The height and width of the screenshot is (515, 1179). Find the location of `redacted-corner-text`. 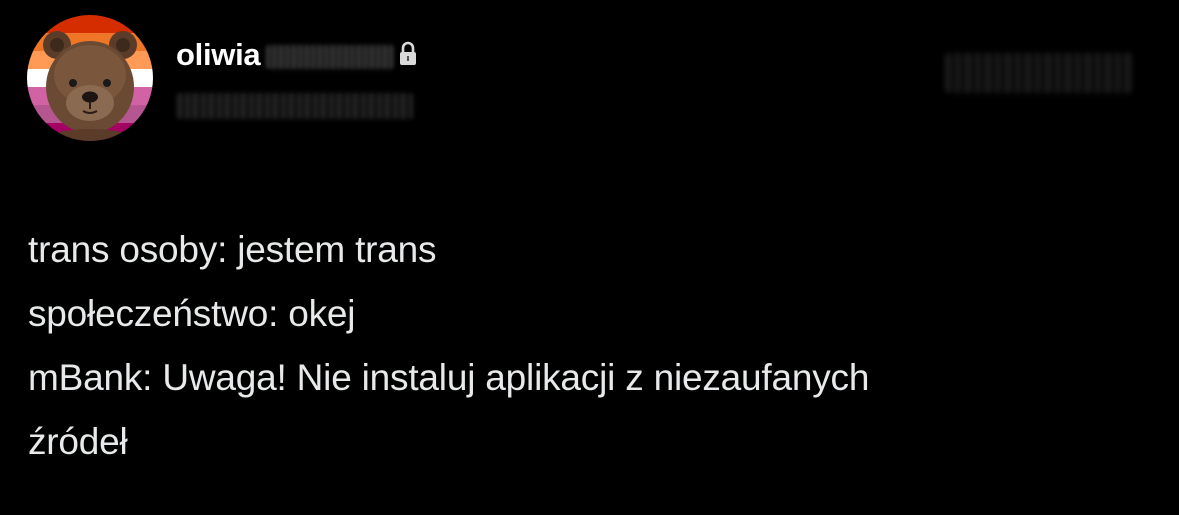

redacted-corner-text is located at coordinates (1039, 73).